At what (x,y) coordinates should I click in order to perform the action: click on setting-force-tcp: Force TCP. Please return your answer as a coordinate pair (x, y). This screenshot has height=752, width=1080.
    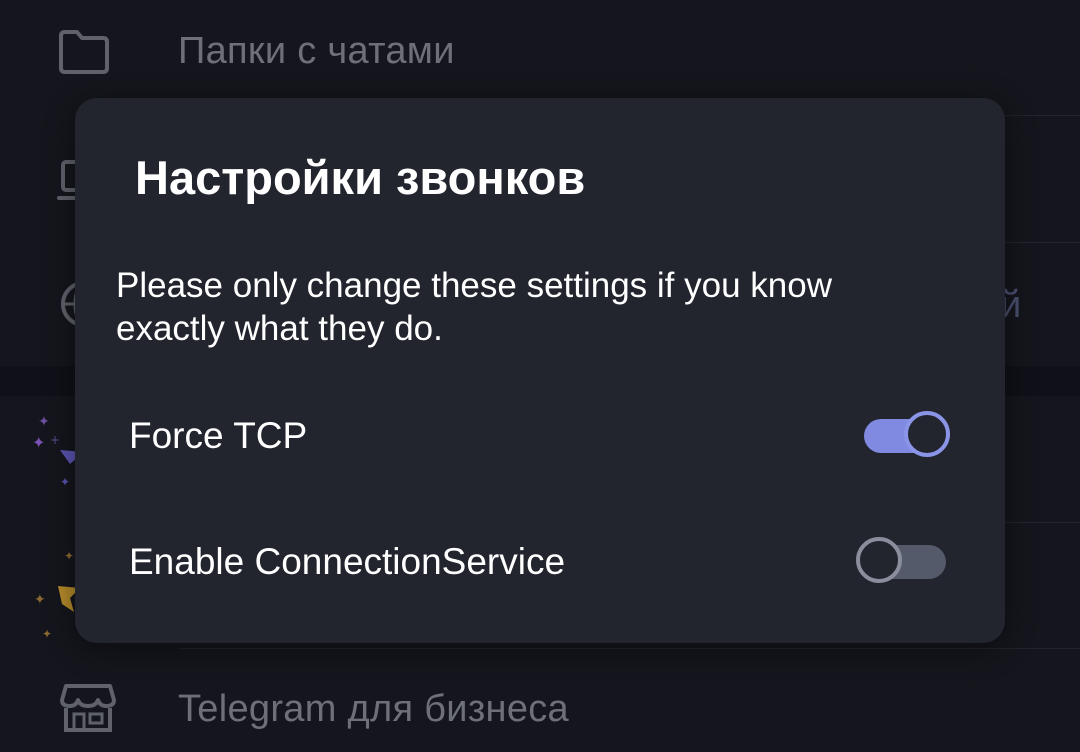
    Looking at the image, I should click on (540, 436).